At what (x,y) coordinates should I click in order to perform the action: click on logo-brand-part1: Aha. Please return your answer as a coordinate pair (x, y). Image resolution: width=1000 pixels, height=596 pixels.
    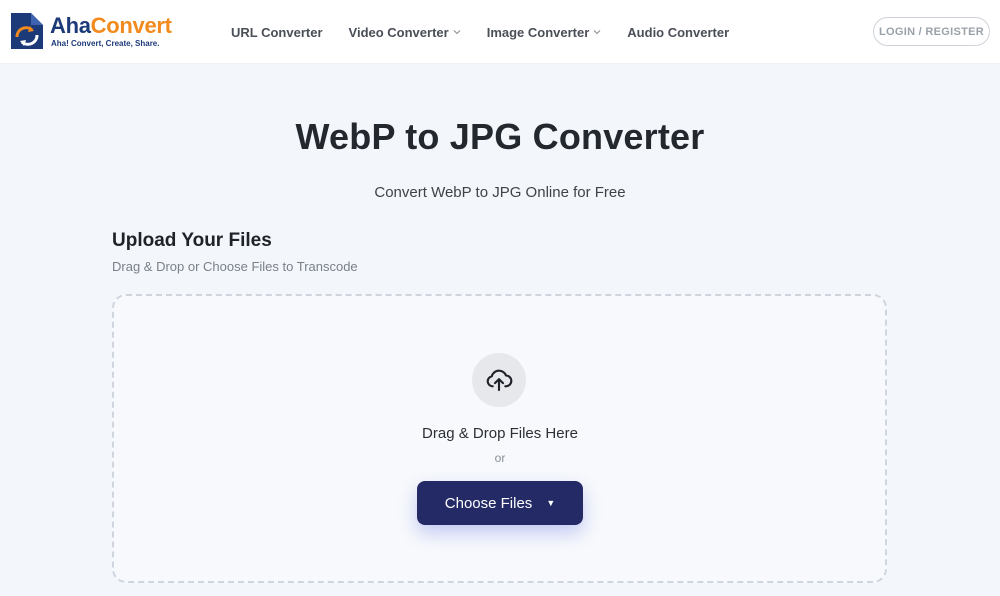
    Looking at the image, I should click on (70, 25).